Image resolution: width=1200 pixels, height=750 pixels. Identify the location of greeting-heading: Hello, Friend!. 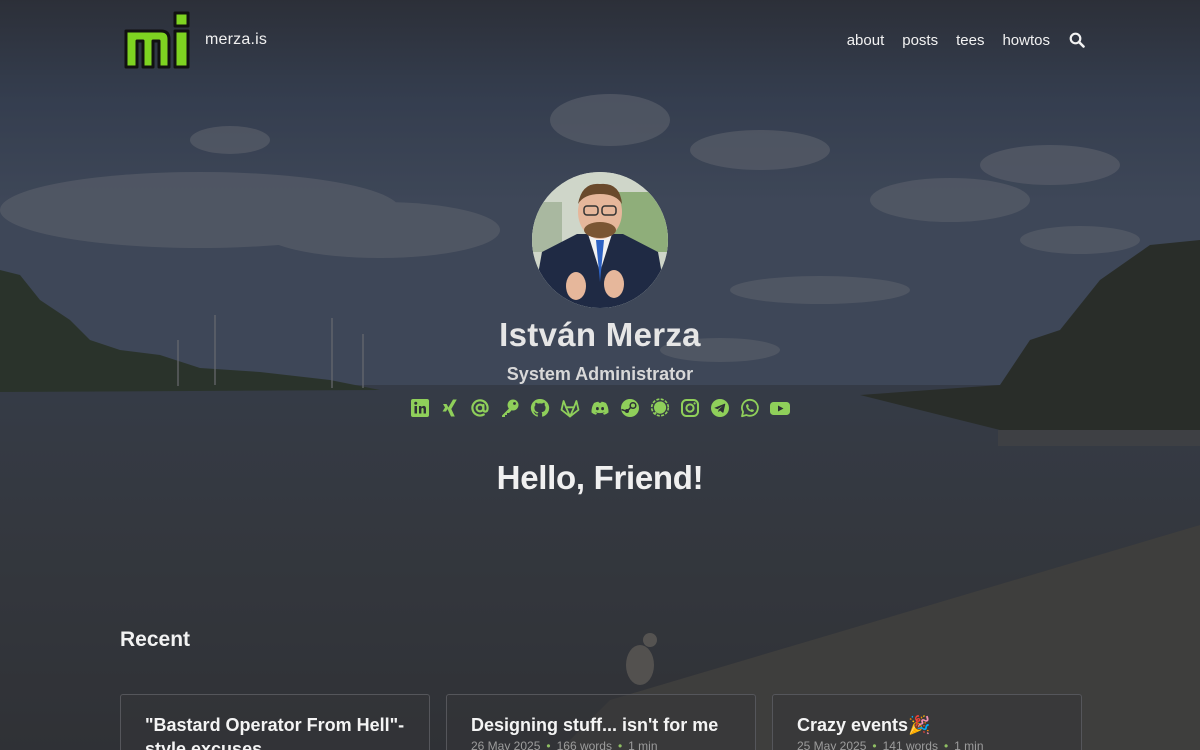
(600, 477).